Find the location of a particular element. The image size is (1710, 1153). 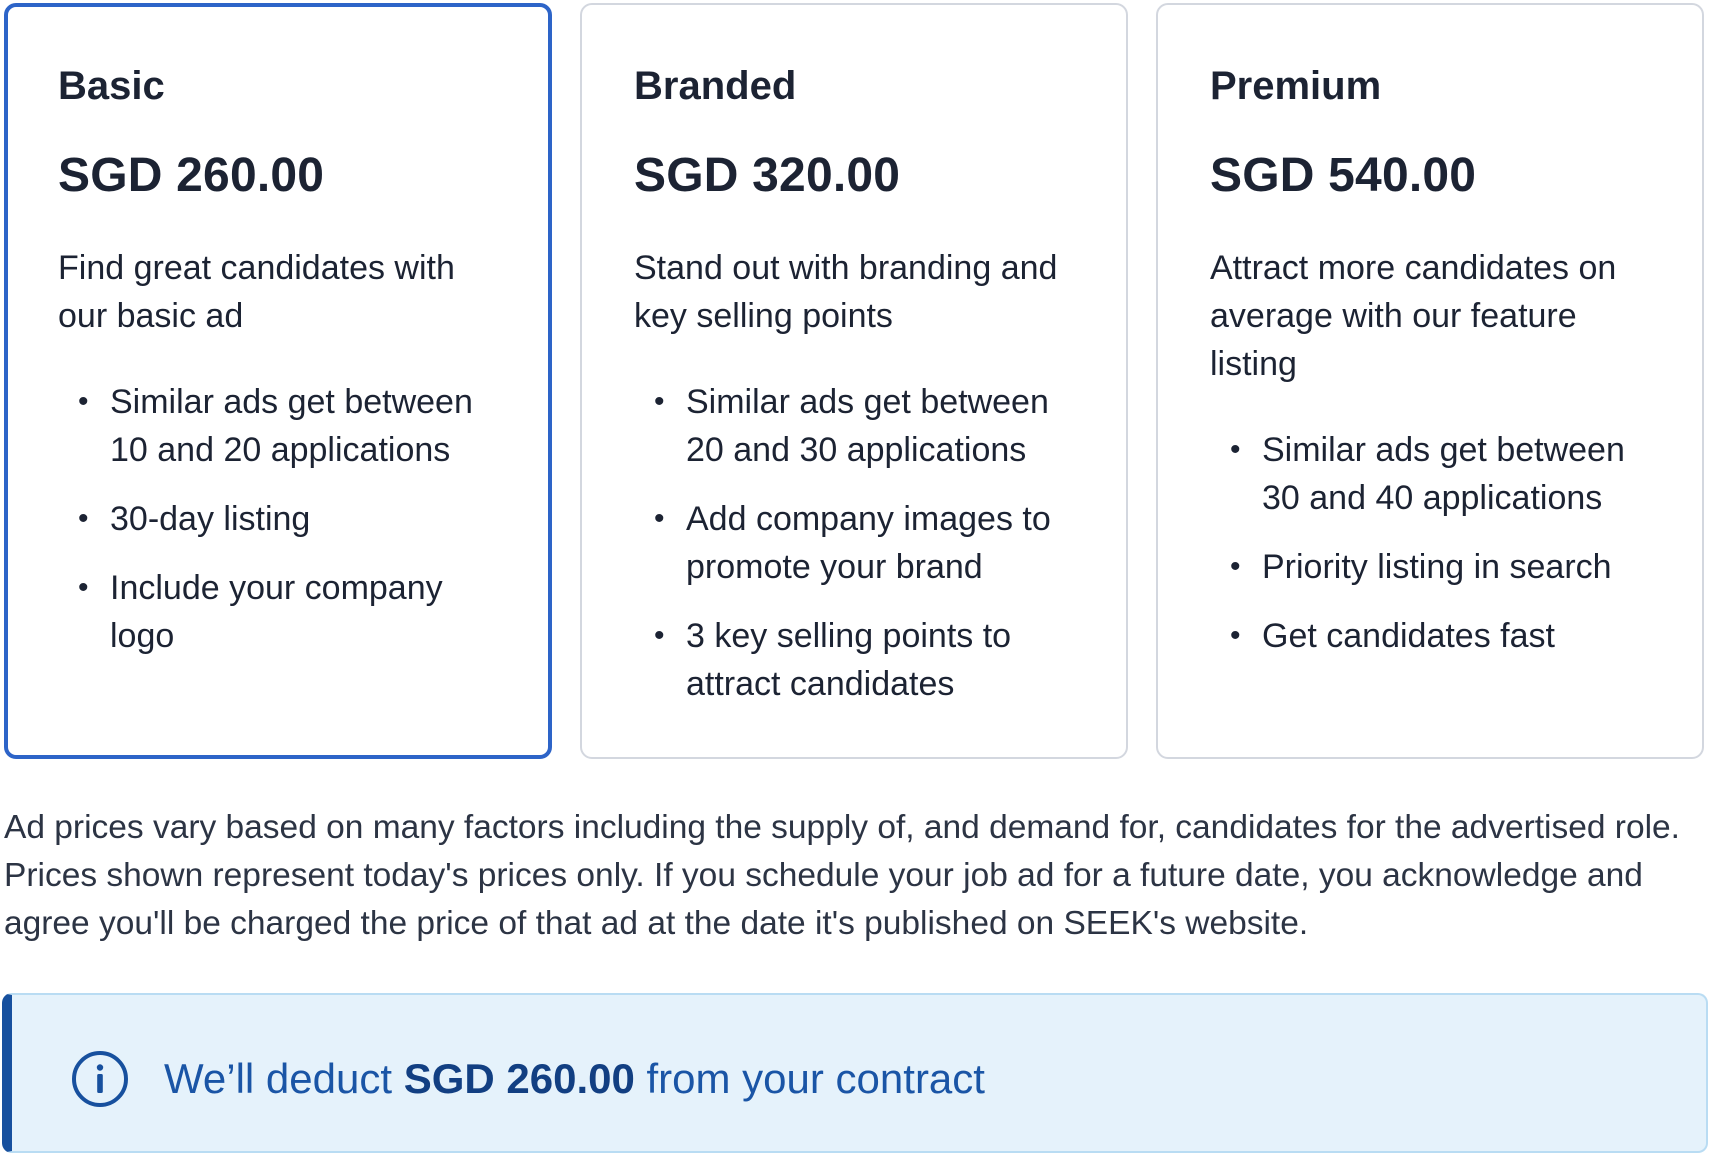

feature-text: Add company images to promote your brand is located at coordinates (868, 543).